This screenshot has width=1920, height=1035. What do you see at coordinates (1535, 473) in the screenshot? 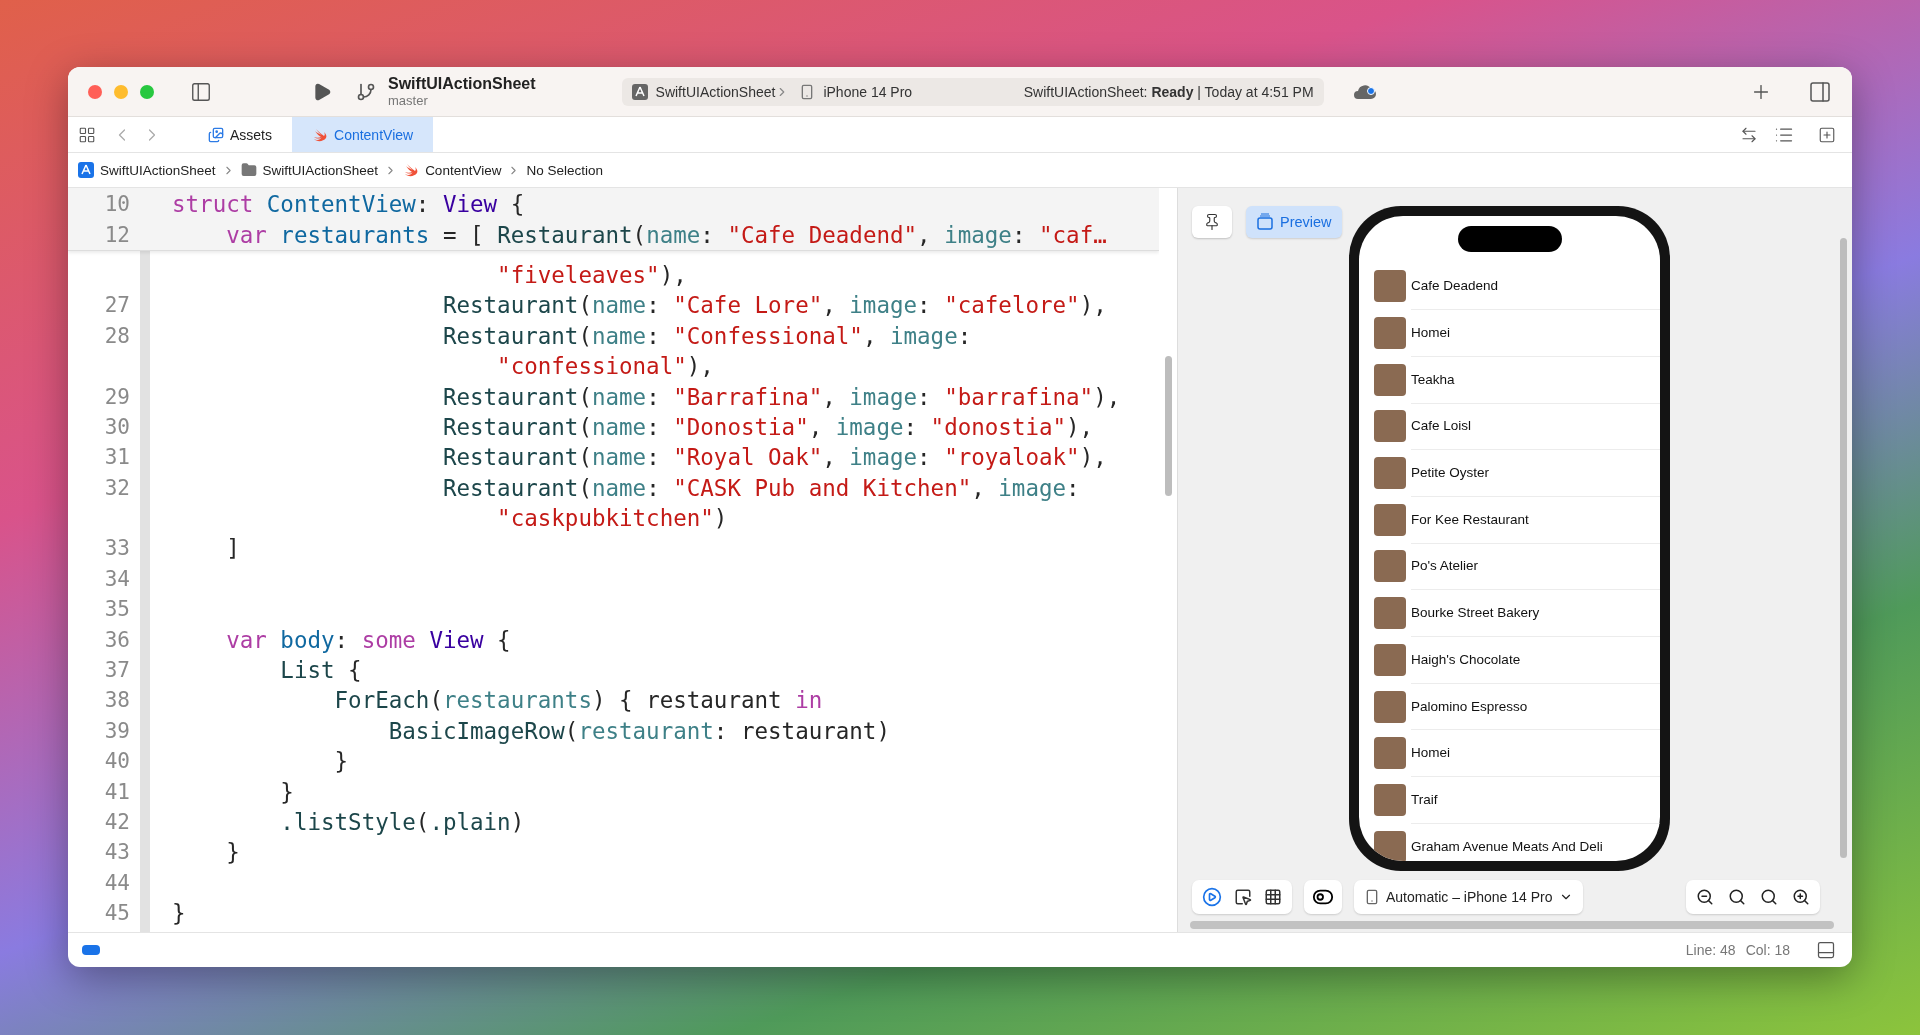
I see `restaurant-name: Petite Oyster` at bounding box center [1535, 473].